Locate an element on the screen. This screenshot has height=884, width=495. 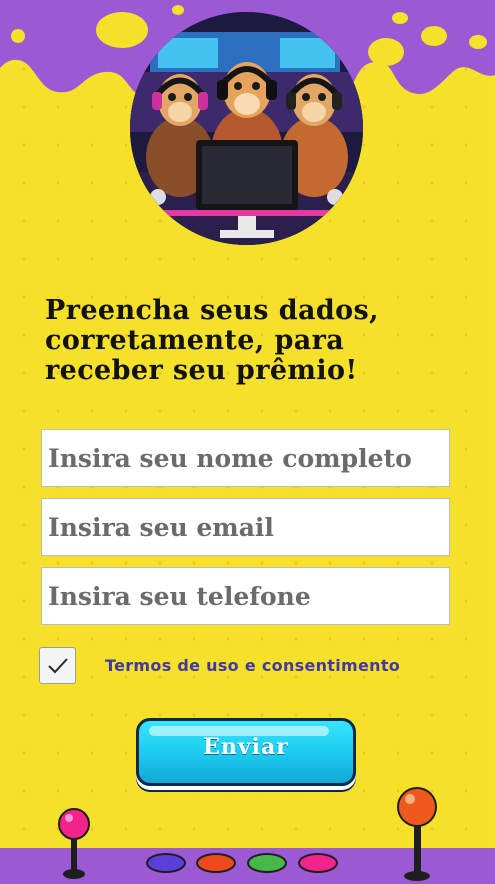
submit-label: Enviar is located at coordinates (246, 747).